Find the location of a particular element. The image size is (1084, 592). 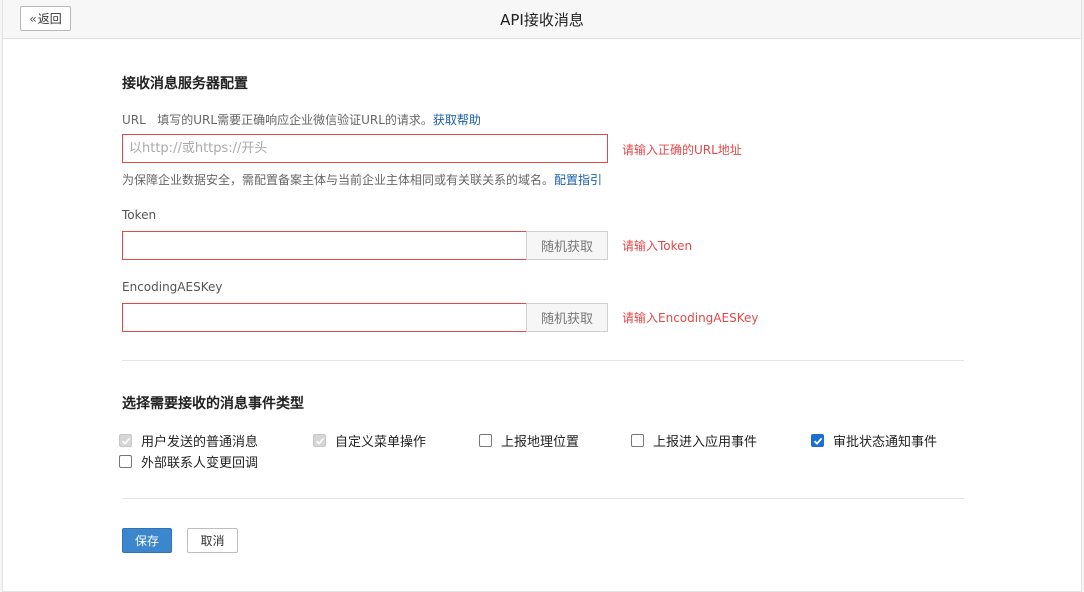

url-input is located at coordinates (368, 148).